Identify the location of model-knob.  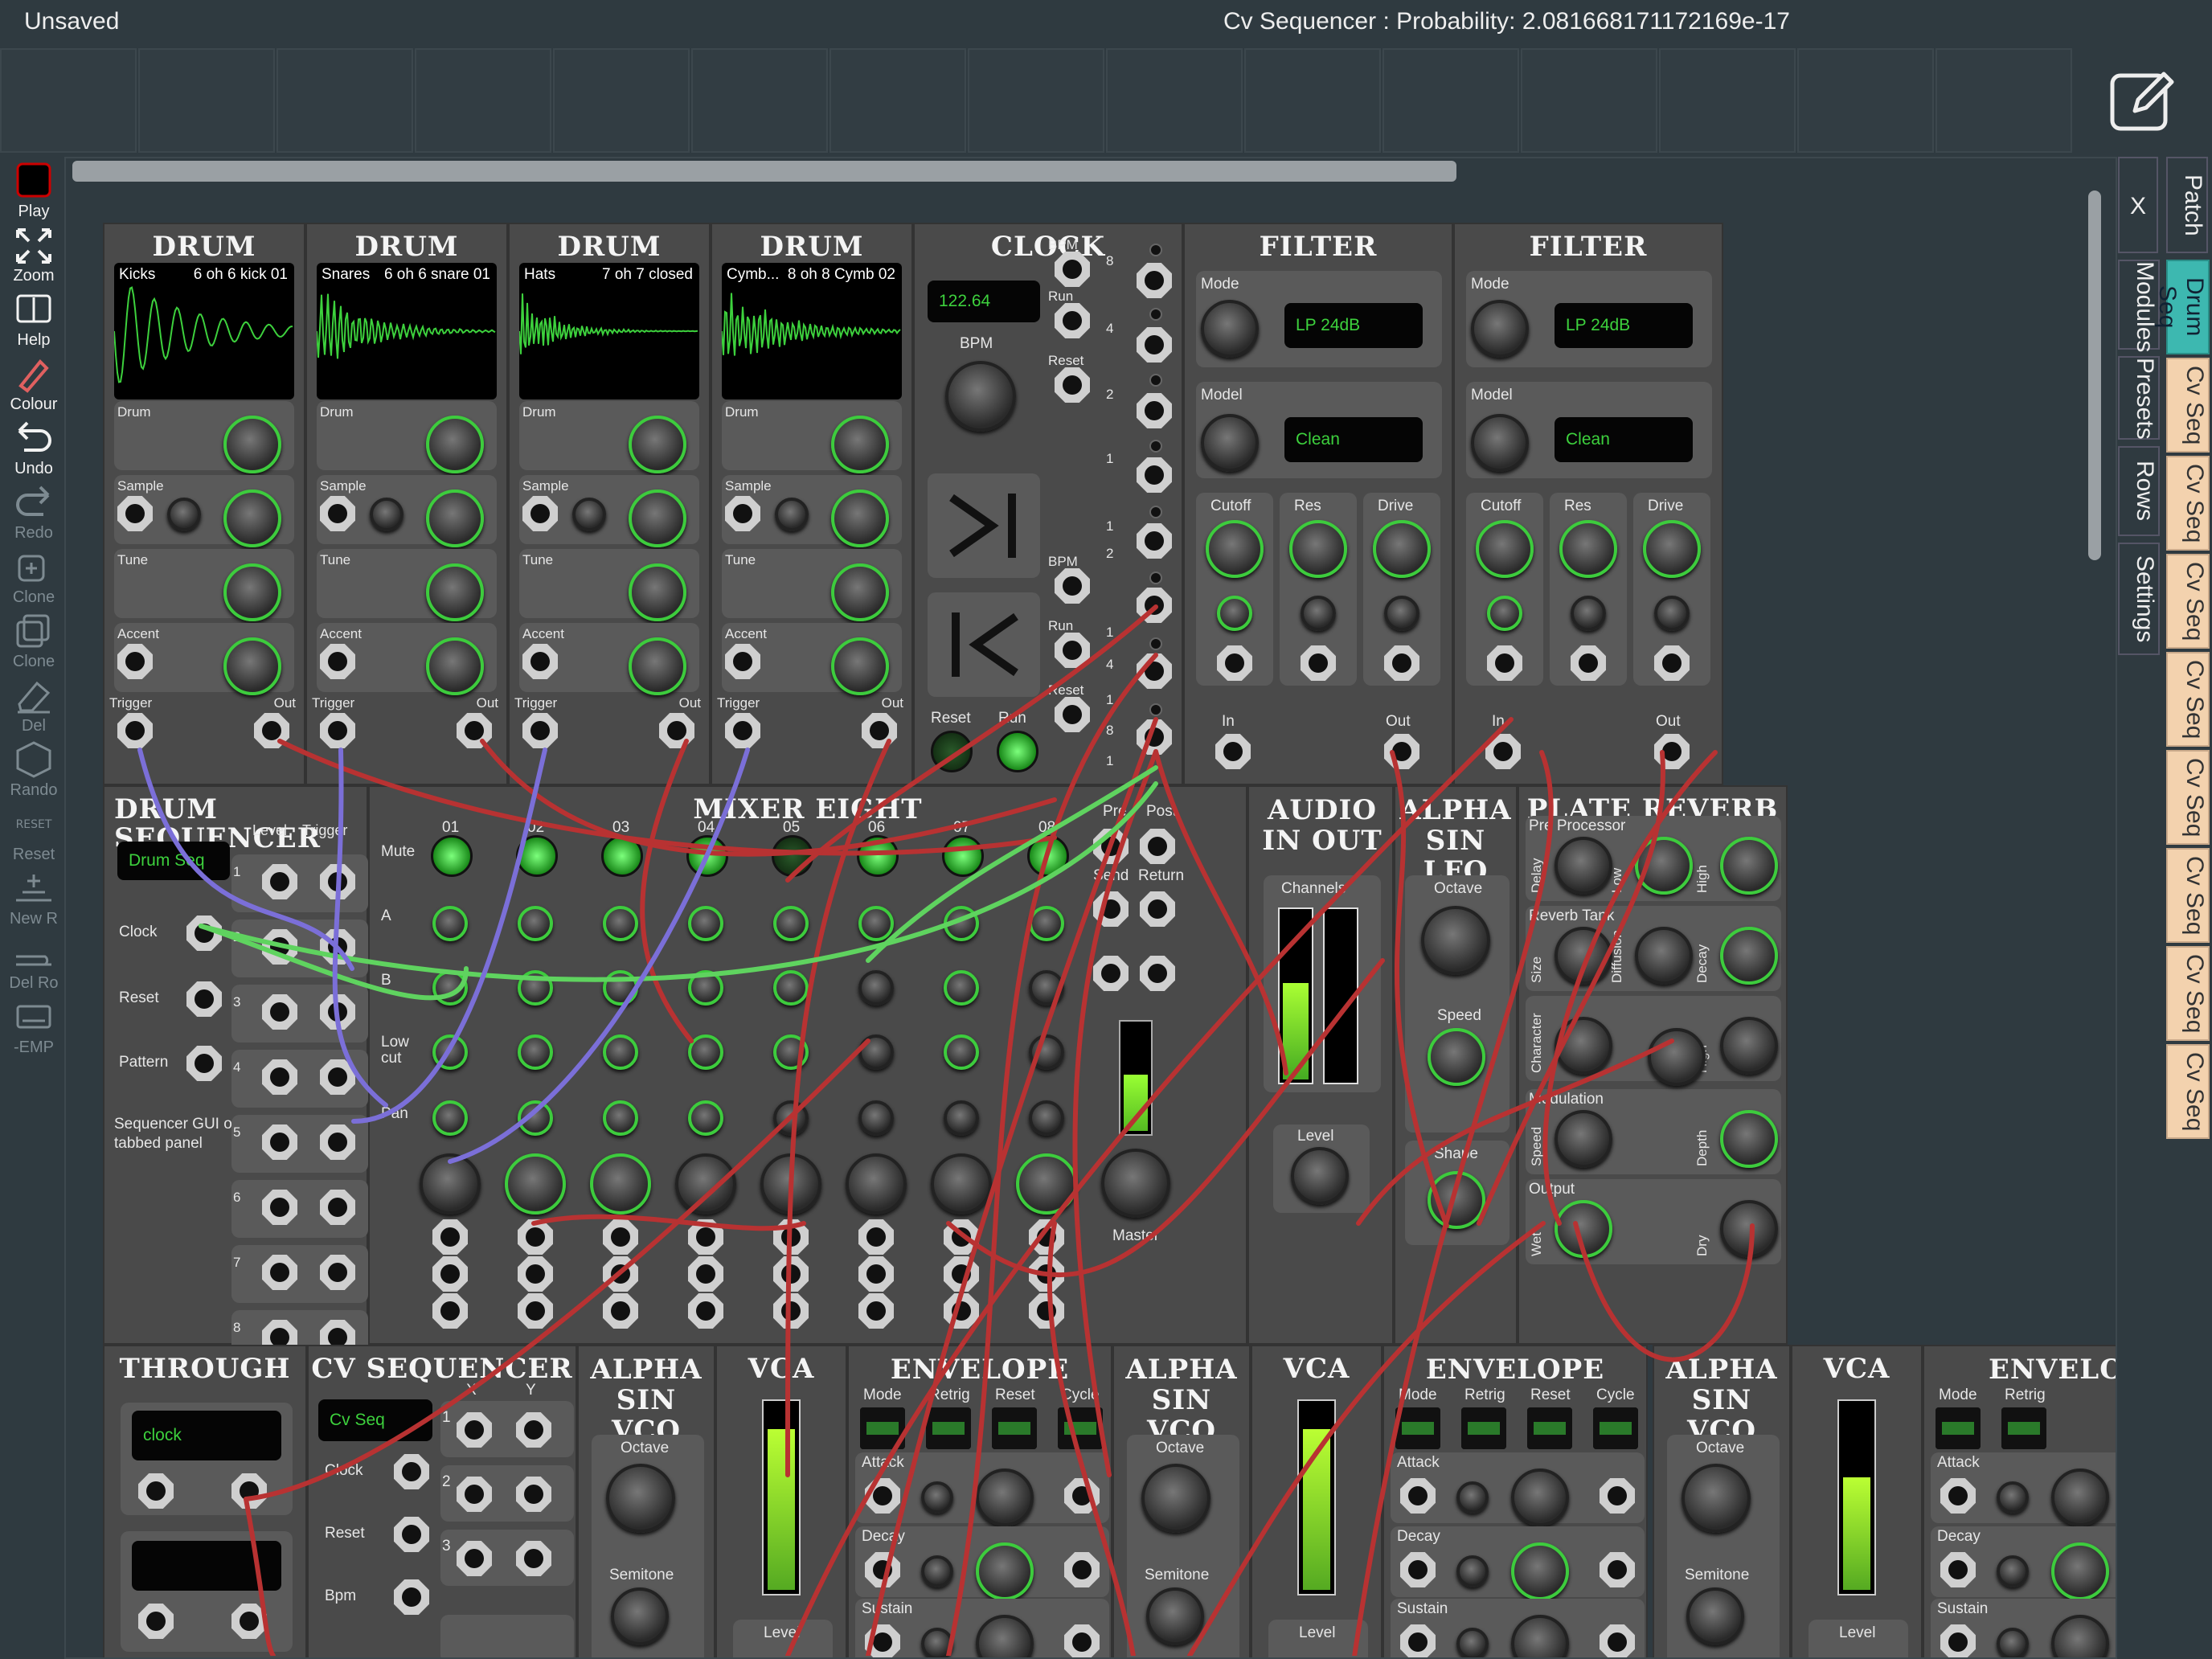
(1230, 443).